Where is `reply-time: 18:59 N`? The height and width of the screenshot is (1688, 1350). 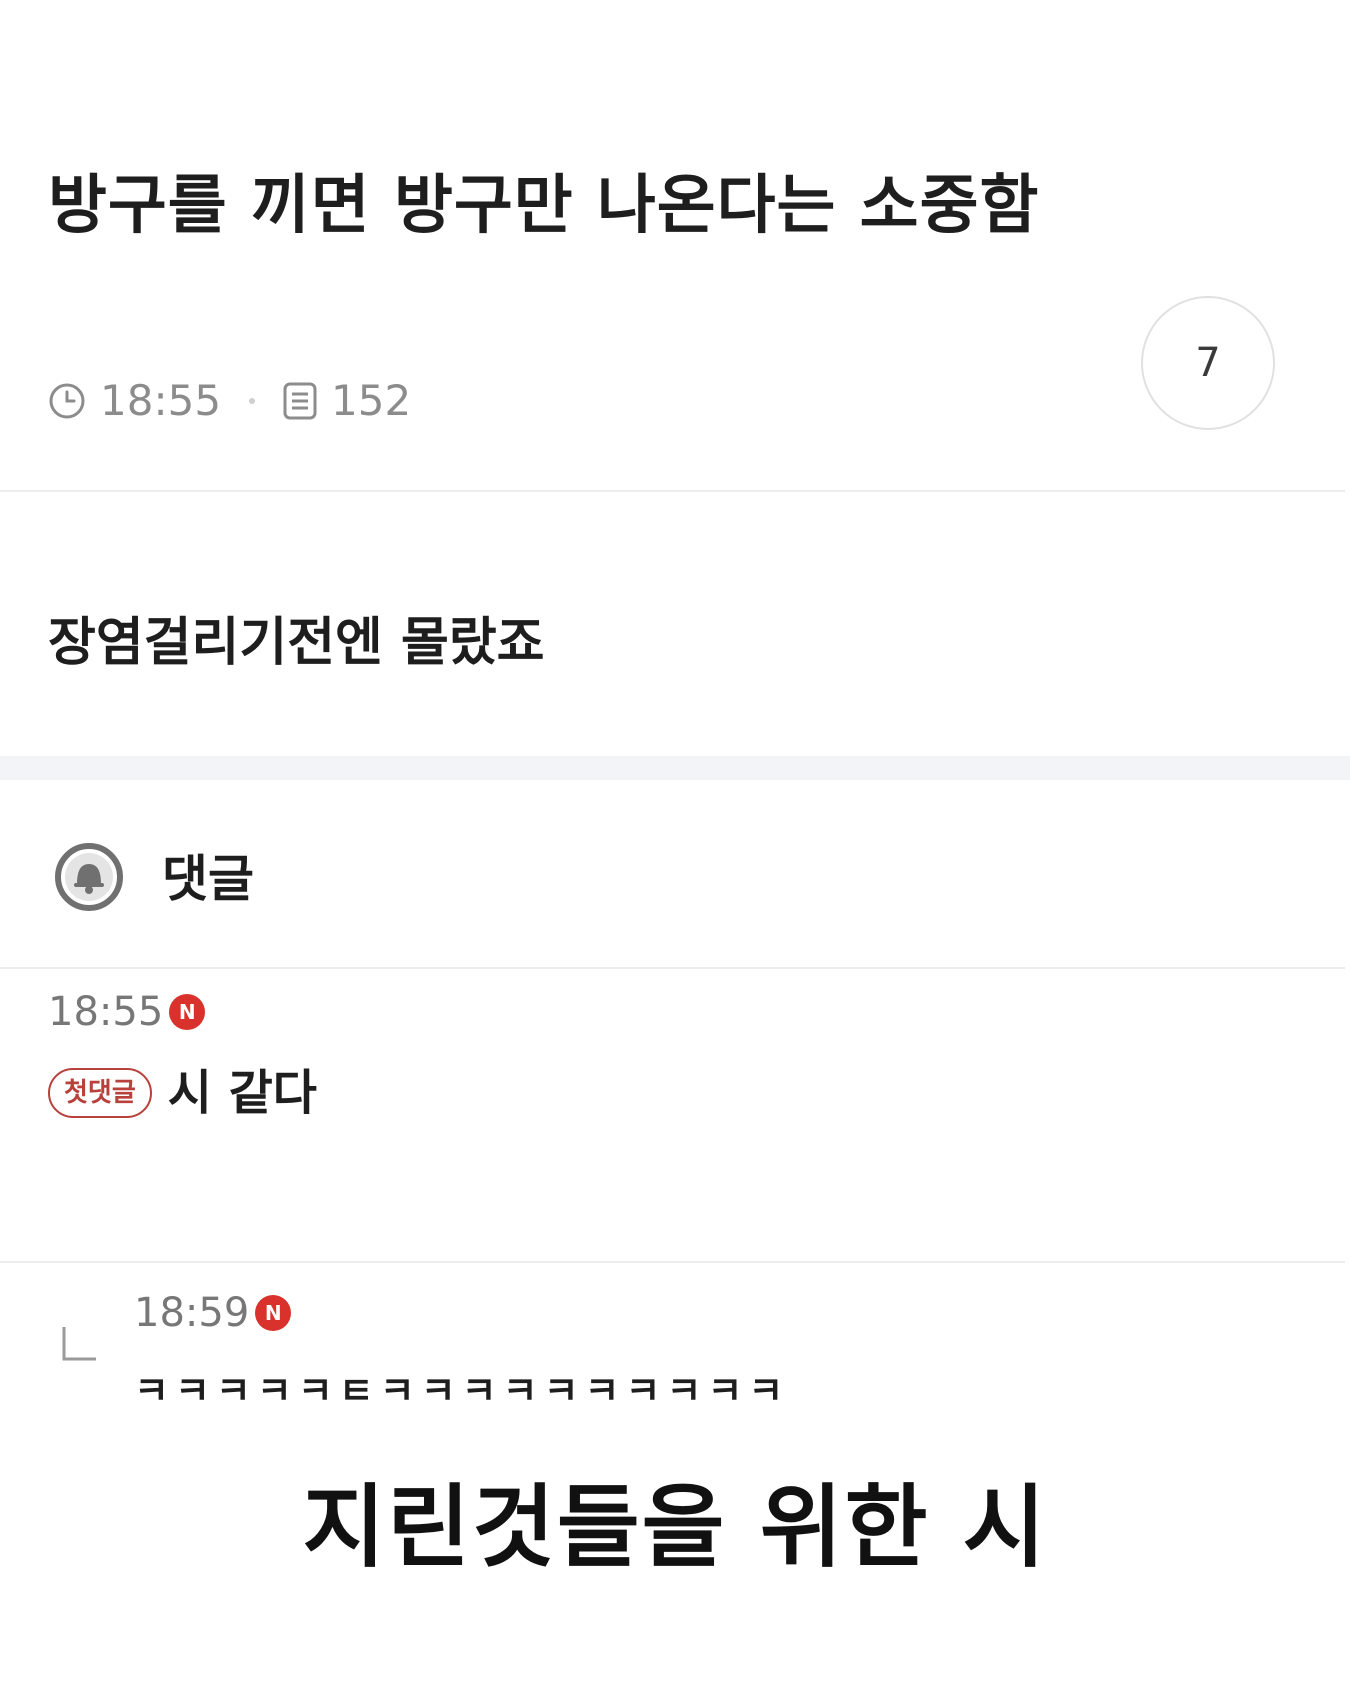
reply-time: 18:59 N is located at coordinates (213, 1313).